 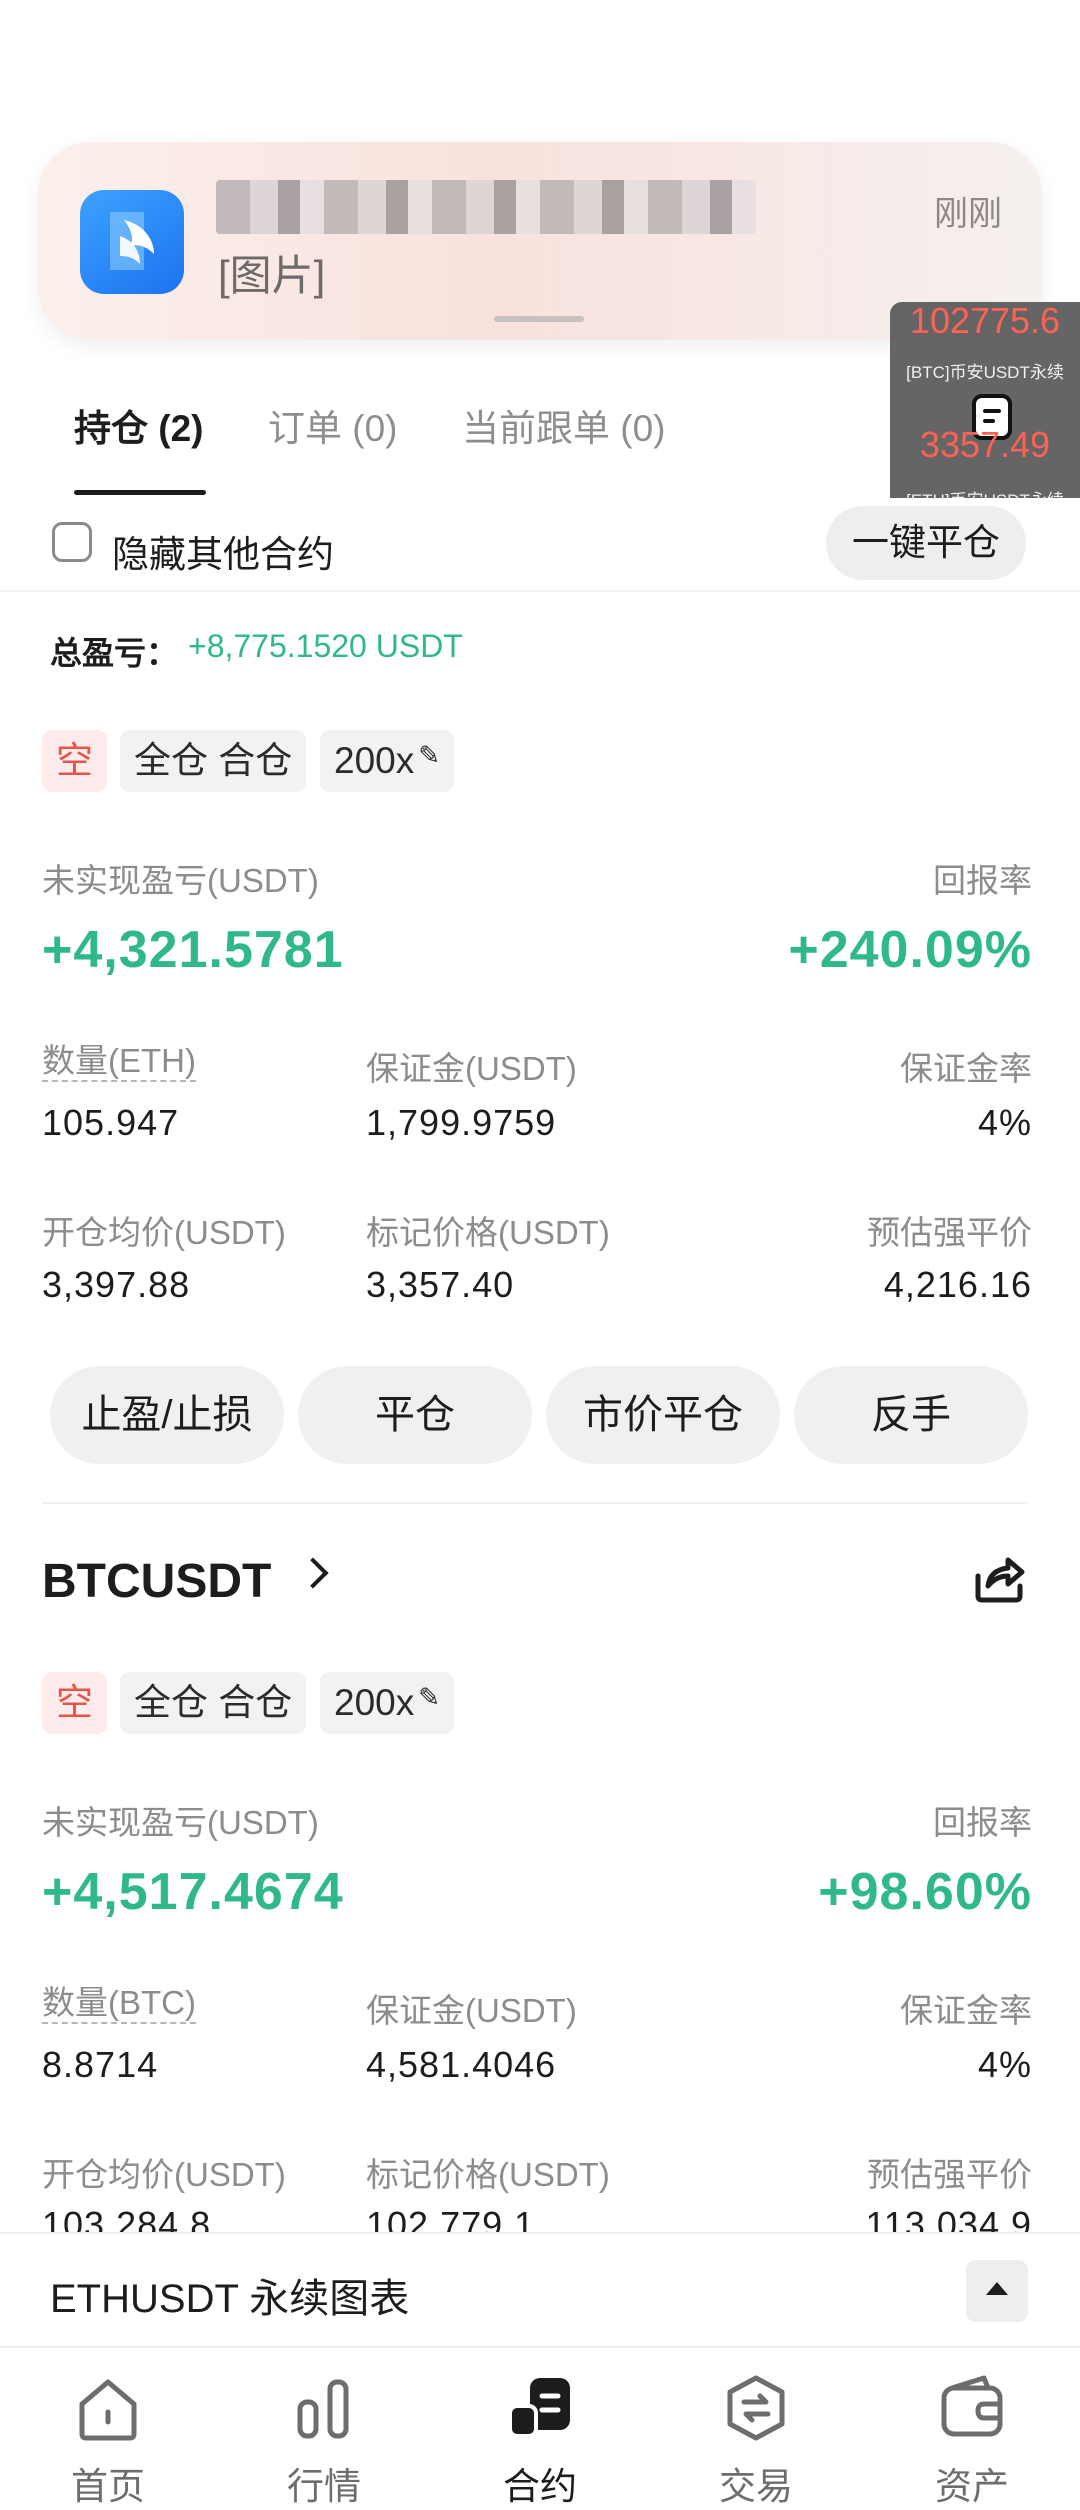 I want to click on margin-value: 4,581.4046, so click(x=461, y=2064).